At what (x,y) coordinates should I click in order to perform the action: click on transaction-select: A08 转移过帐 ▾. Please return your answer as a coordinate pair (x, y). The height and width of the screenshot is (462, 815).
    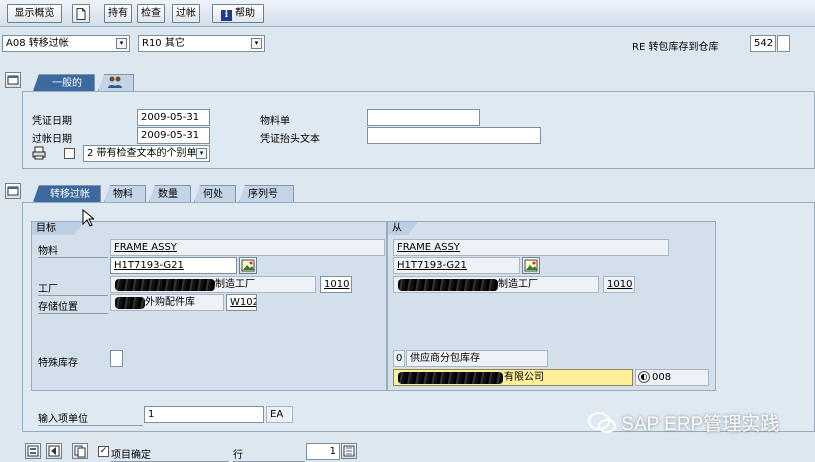
    Looking at the image, I should click on (66, 43).